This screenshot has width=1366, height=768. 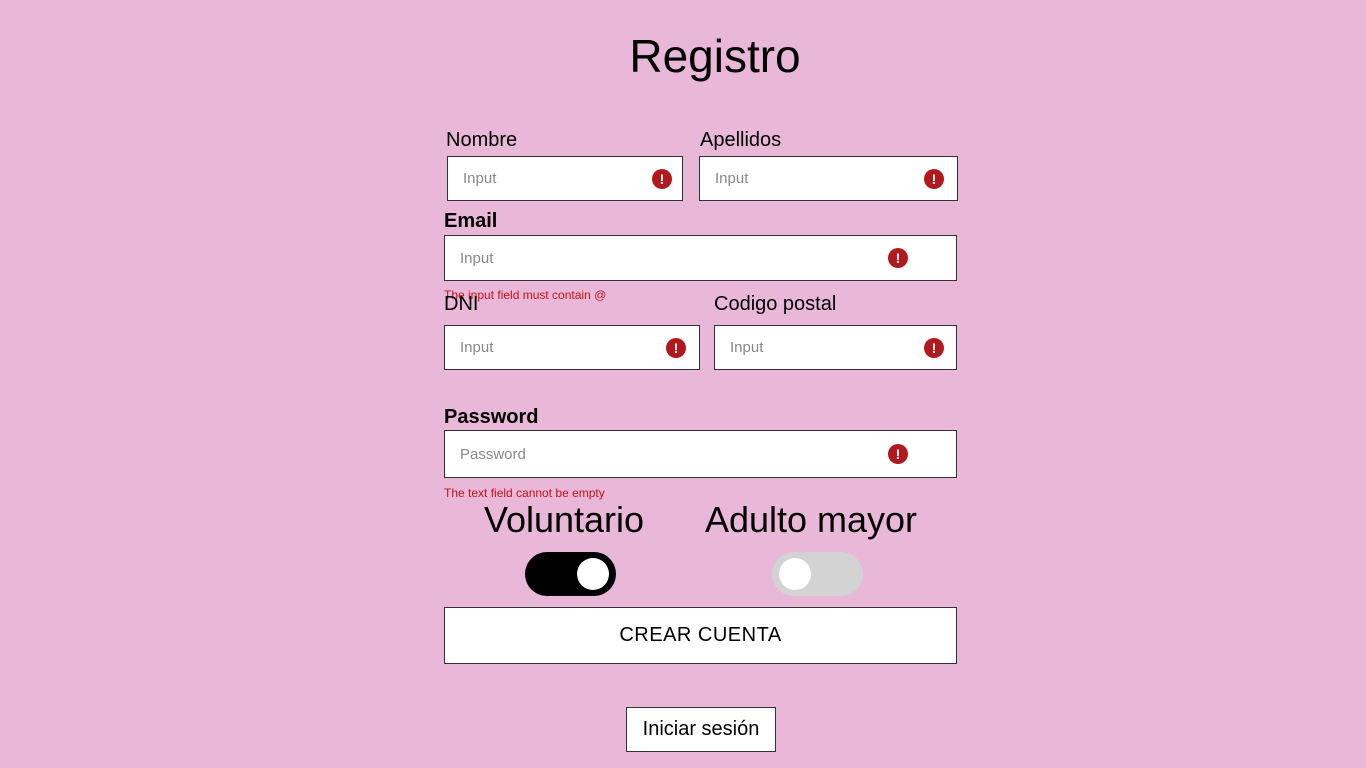 I want to click on apellidos-label: Apellidos, so click(x=741, y=140).